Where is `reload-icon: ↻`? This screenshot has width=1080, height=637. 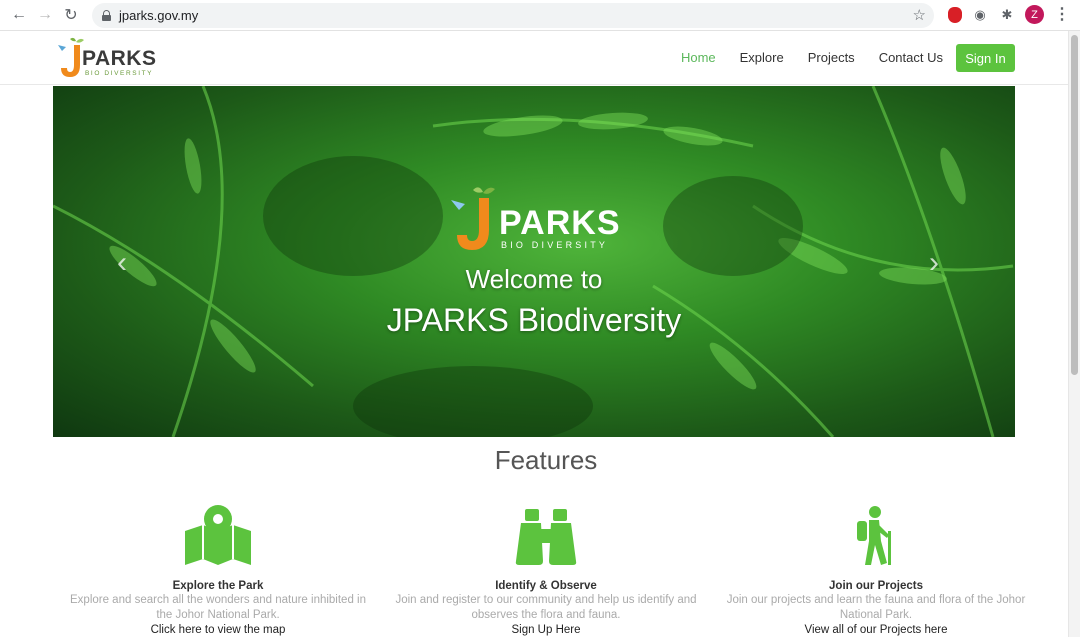 reload-icon: ↻ is located at coordinates (71, 15).